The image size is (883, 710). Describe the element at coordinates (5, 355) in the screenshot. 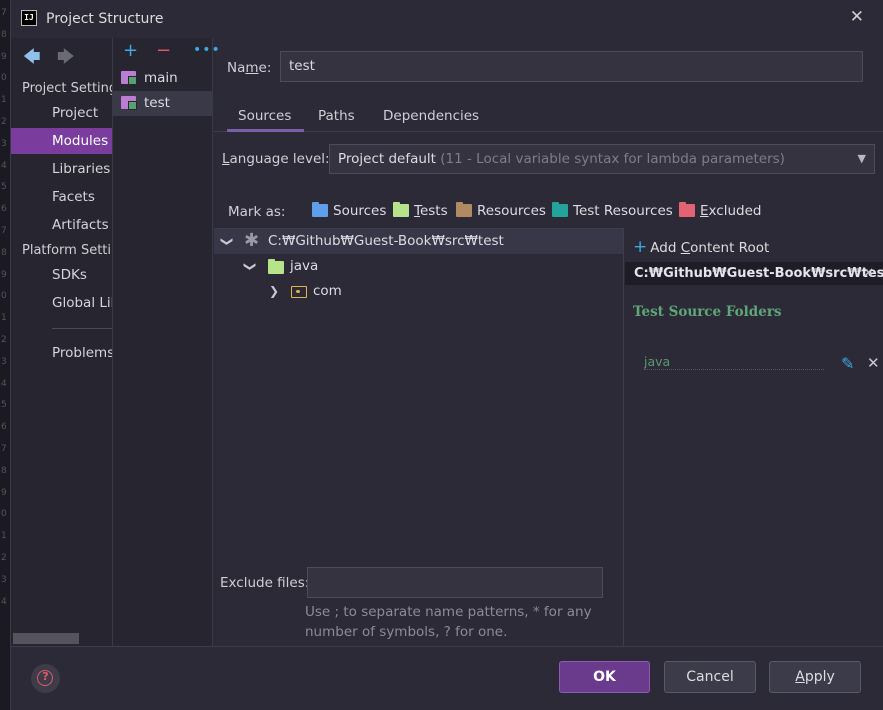

I see `editor-gutter: 7 8 9 0 1 2 3 4 5 6 7 8 9 0 1 2 3 4 5 6 7 8 9 0 1 2 3 4` at that location.